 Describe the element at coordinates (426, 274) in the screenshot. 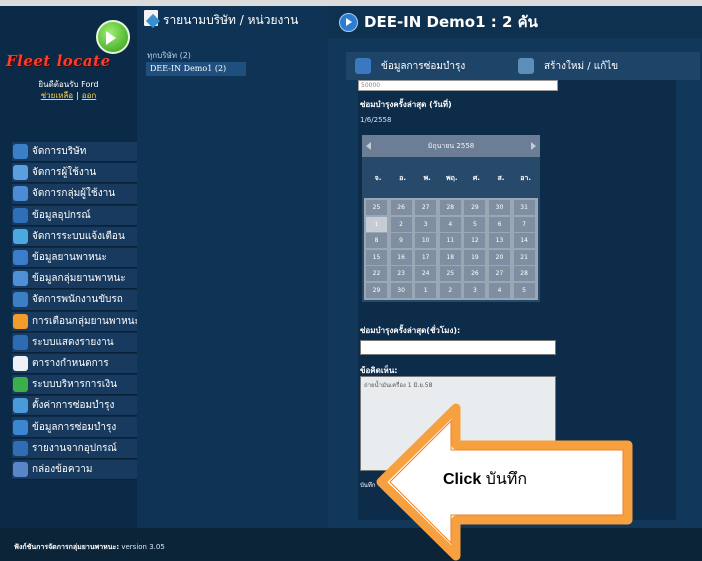

I see `calendar-day: 24` at that location.